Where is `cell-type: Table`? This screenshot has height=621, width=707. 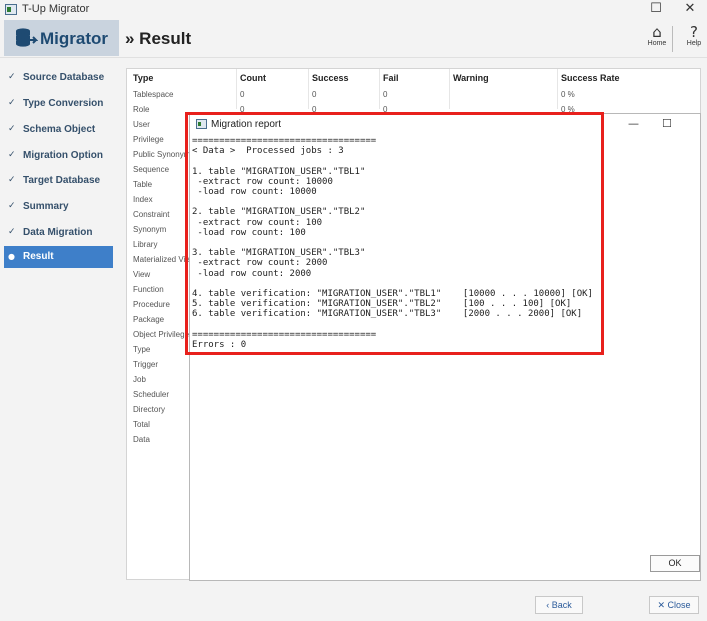 cell-type: Table is located at coordinates (143, 184).